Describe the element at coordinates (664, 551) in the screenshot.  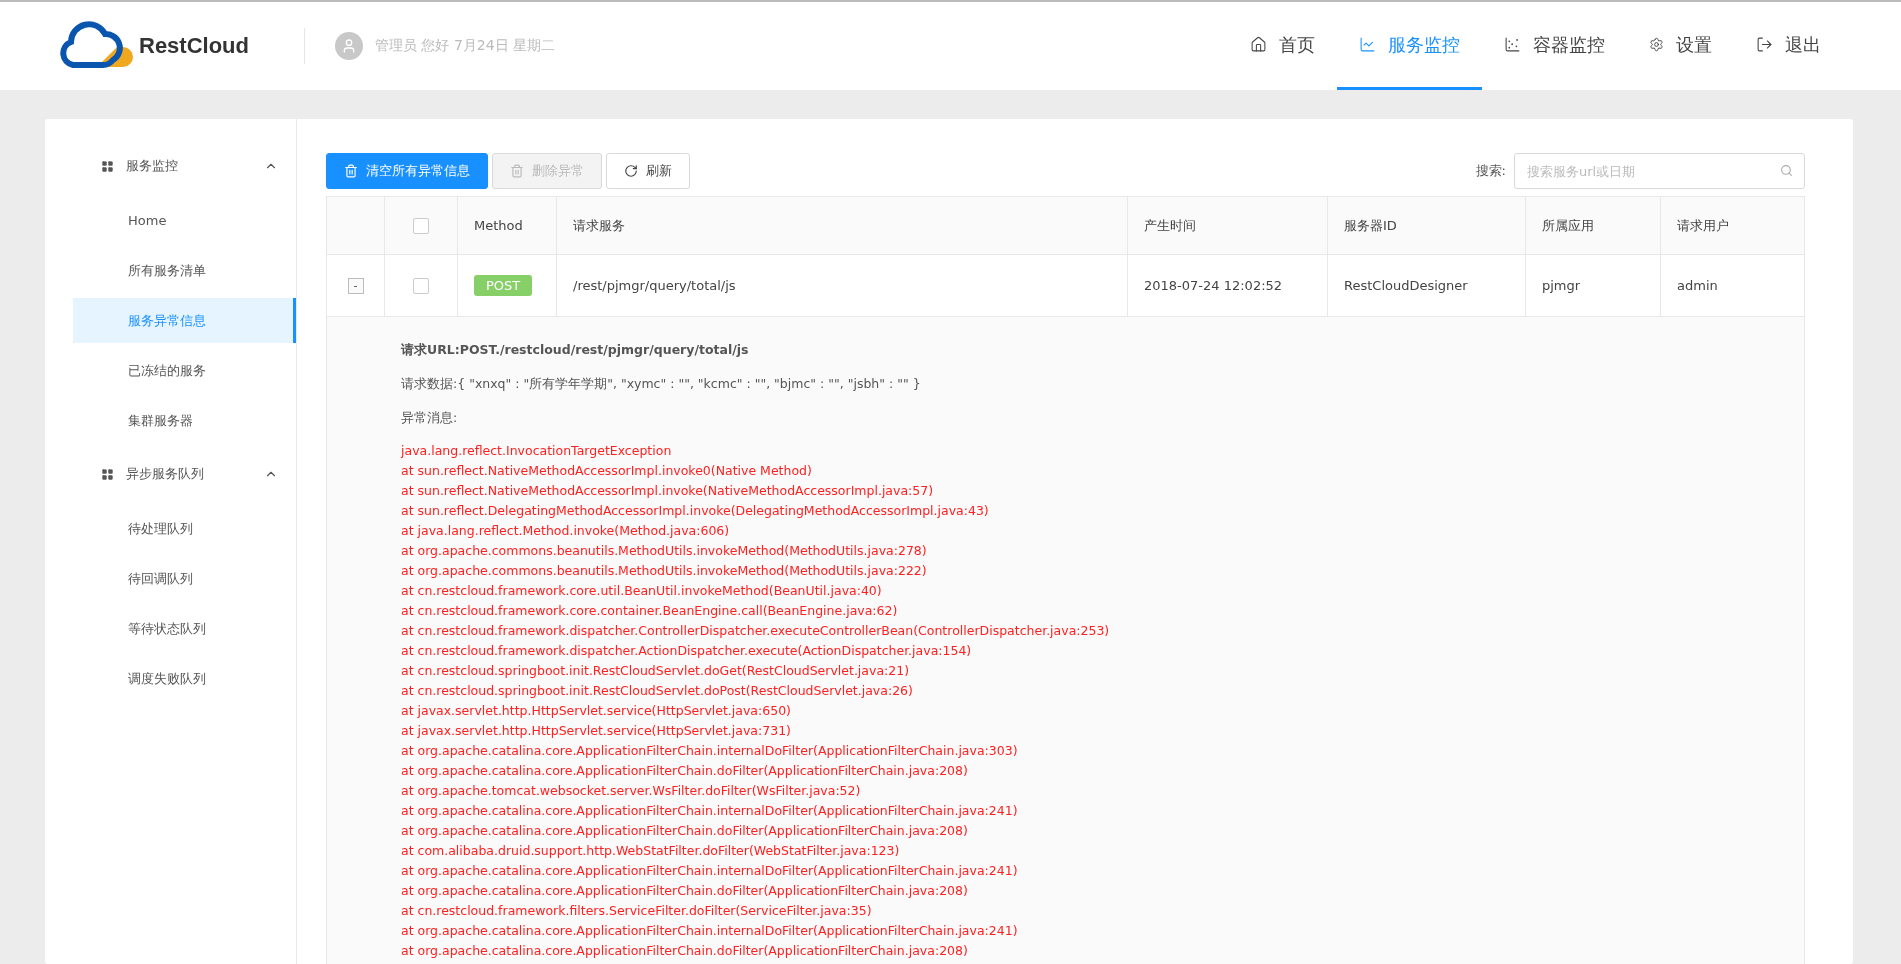
I see `stack-trace-line: at org.apache.commons.beanutils.MethodUtils.invokeMethod(MethodUtils.java:278)` at that location.